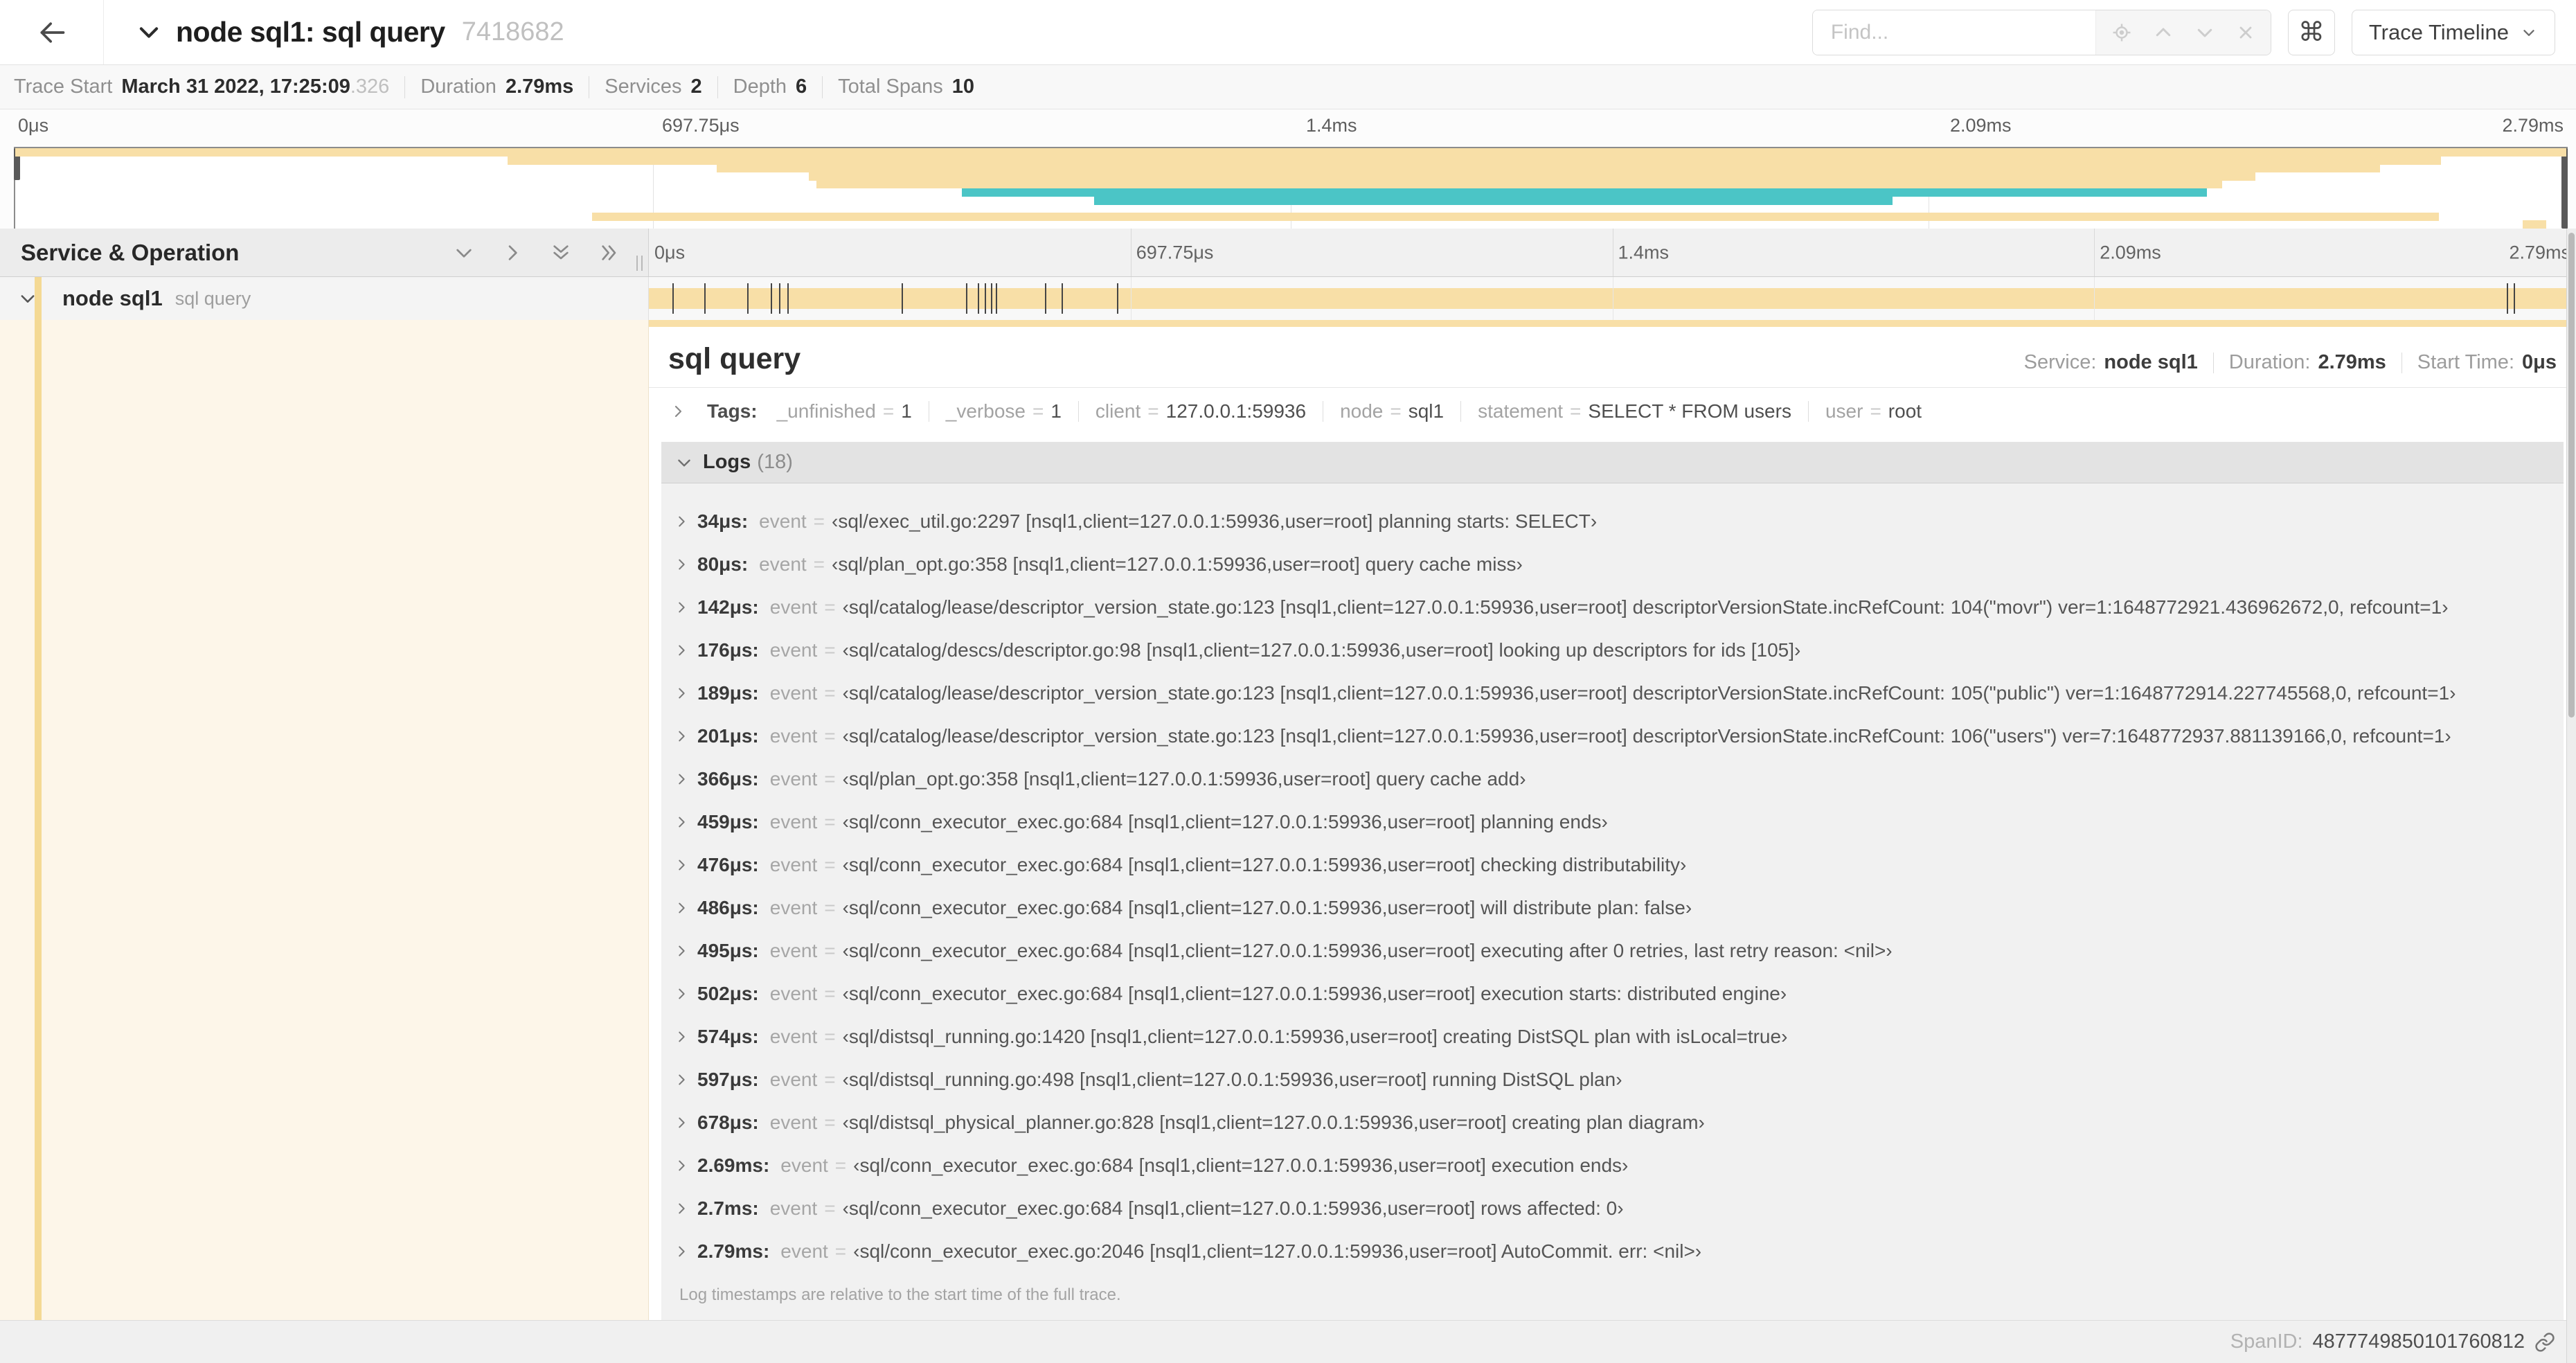 The width and height of the screenshot is (2576, 1363). I want to click on summary-value: 2, so click(696, 86).